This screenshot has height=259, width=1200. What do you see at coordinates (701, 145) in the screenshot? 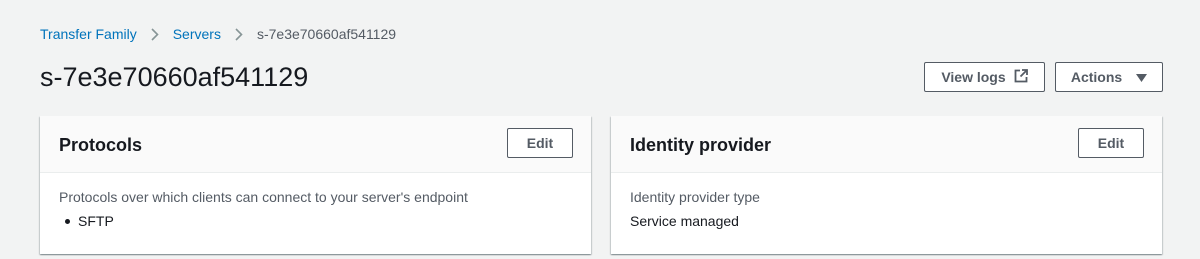
I see `identity-provider-card-title: Identity provider` at bounding box center [701, 145].